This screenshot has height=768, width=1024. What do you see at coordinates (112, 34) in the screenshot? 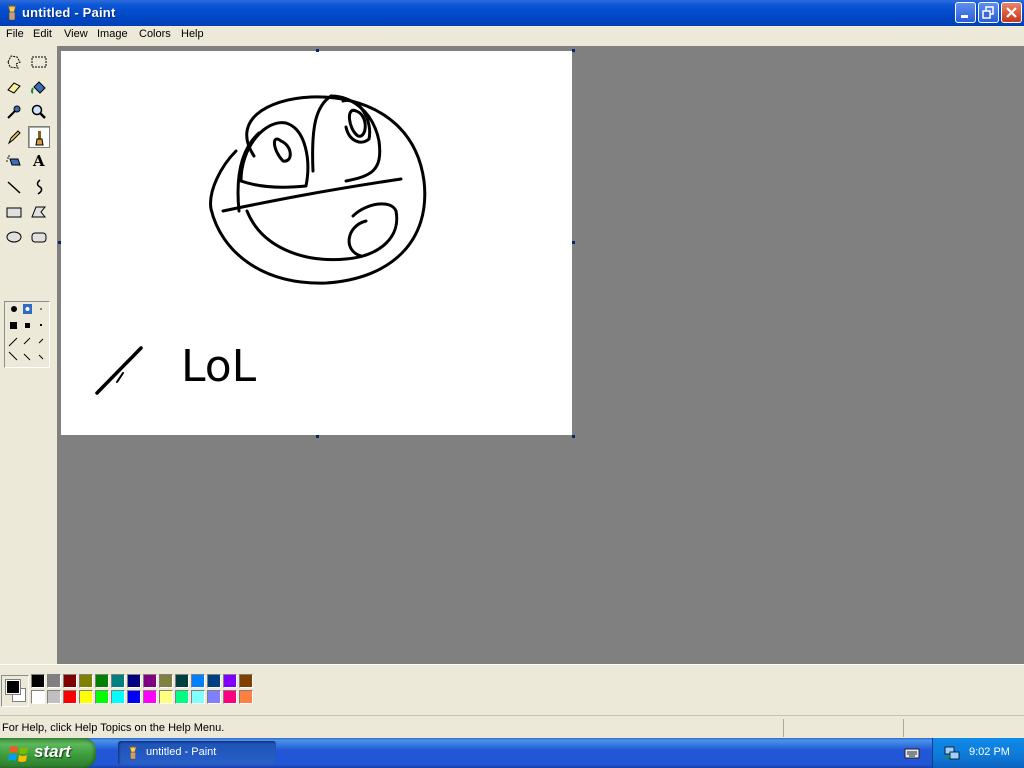
I see `menu-image: Image` at bounding box center [112, 34].